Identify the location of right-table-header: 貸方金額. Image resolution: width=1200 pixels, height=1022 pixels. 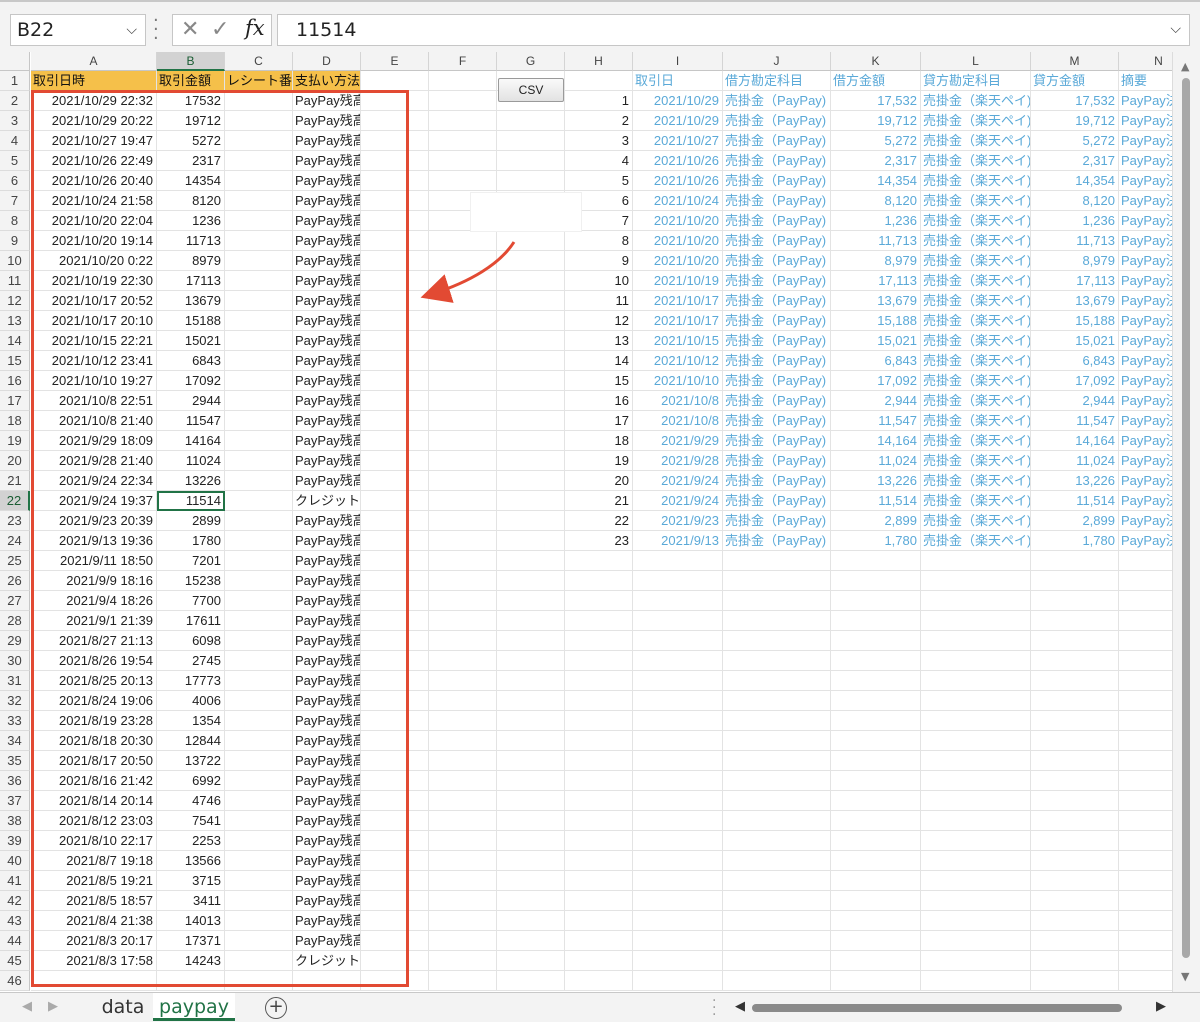
(1075, 81).